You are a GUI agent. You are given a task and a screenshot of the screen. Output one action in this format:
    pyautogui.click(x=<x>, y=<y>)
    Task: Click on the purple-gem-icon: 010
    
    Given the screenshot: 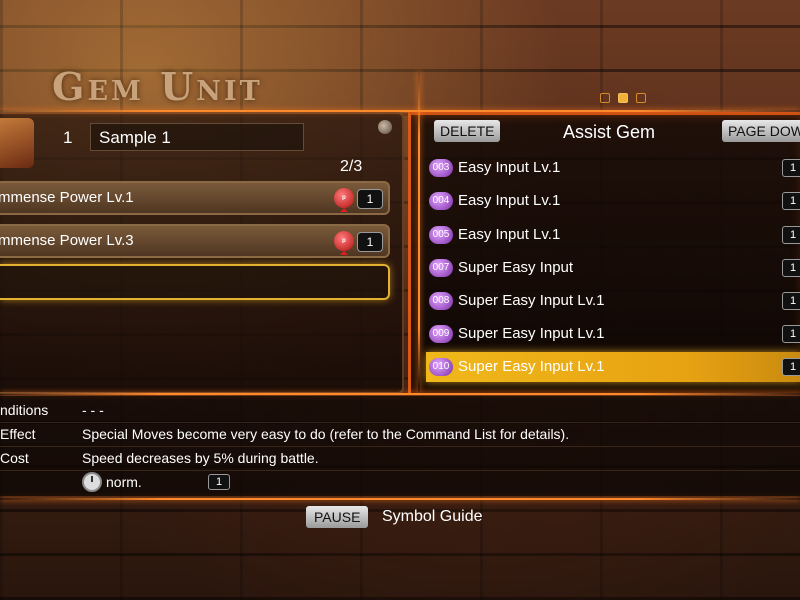 What is the action you would take?
    pyautogui.click(x=441, y=367)
    